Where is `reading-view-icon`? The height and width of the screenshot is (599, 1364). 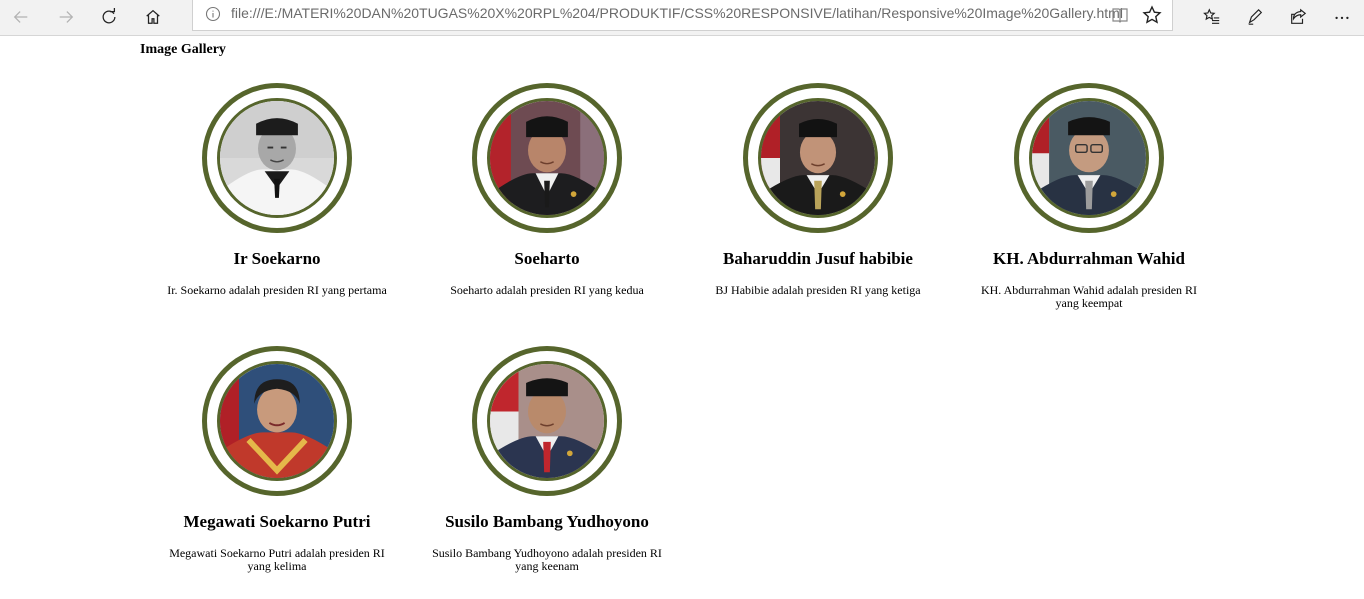
reading-view-icon is located at coordinates (1120, 15).